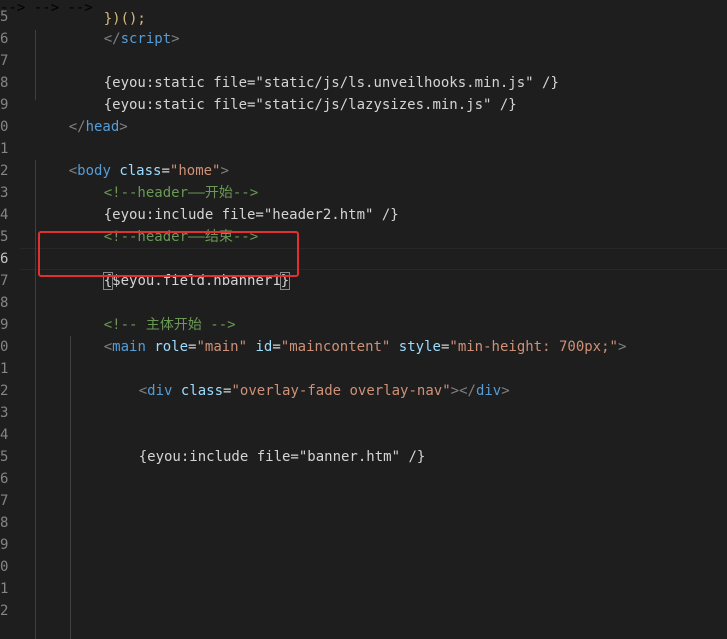  I want to click on code-line: <!--header——结束-->, so click(164, 224).